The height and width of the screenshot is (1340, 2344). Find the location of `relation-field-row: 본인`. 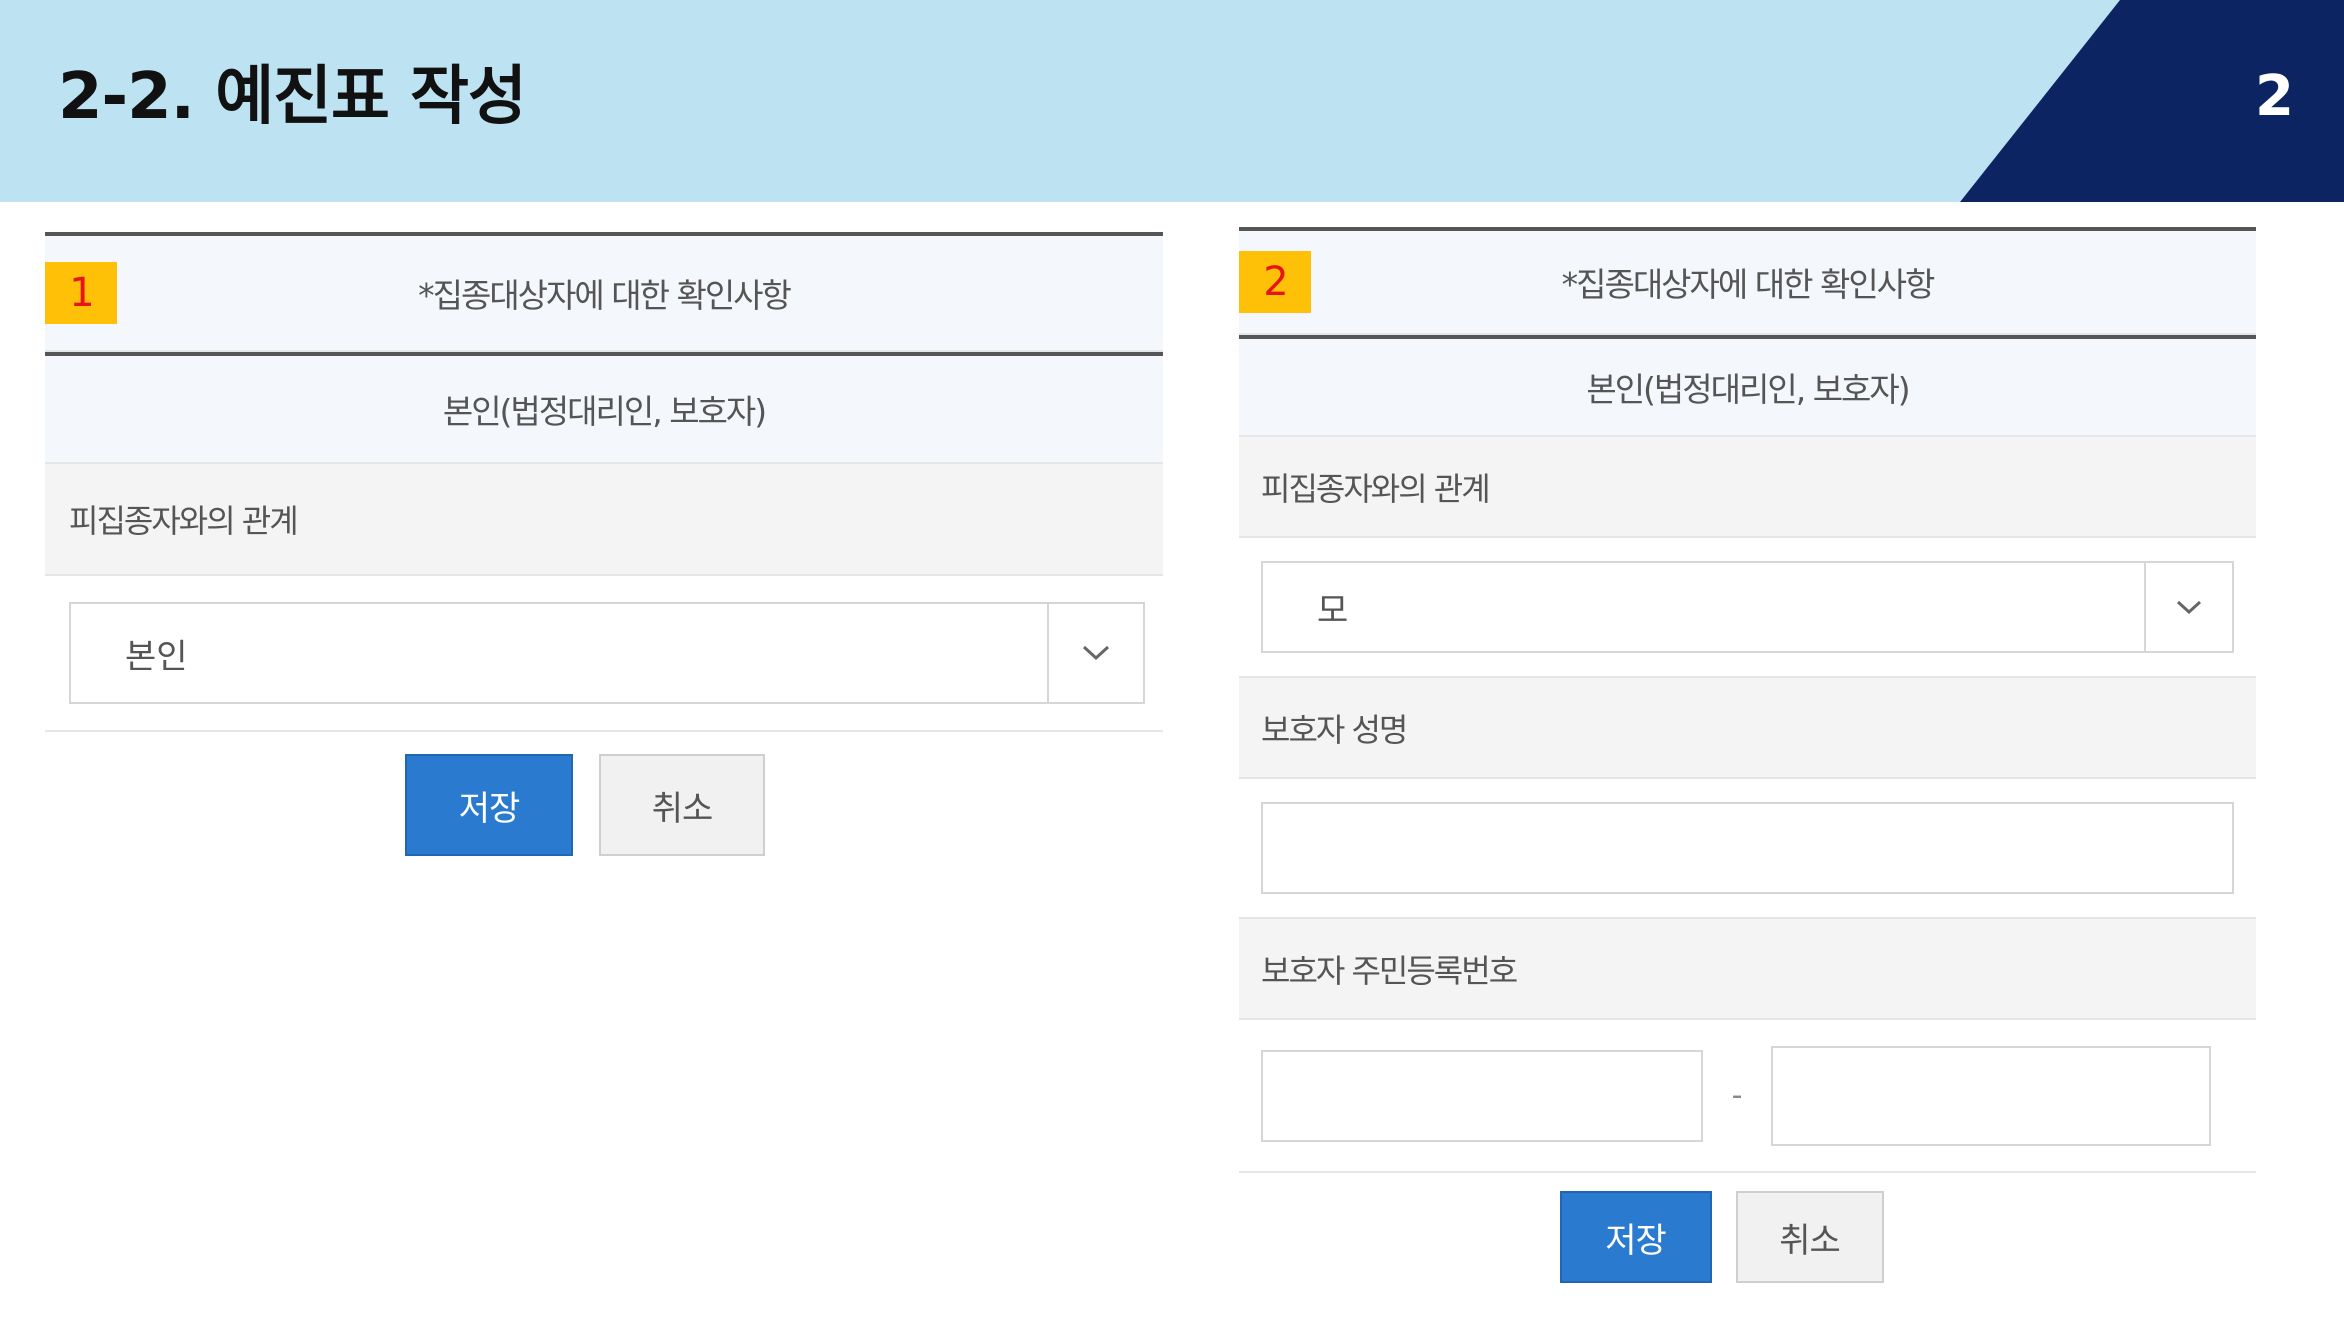

relation-field-row: 본인 is located at coordinates (604, 654).